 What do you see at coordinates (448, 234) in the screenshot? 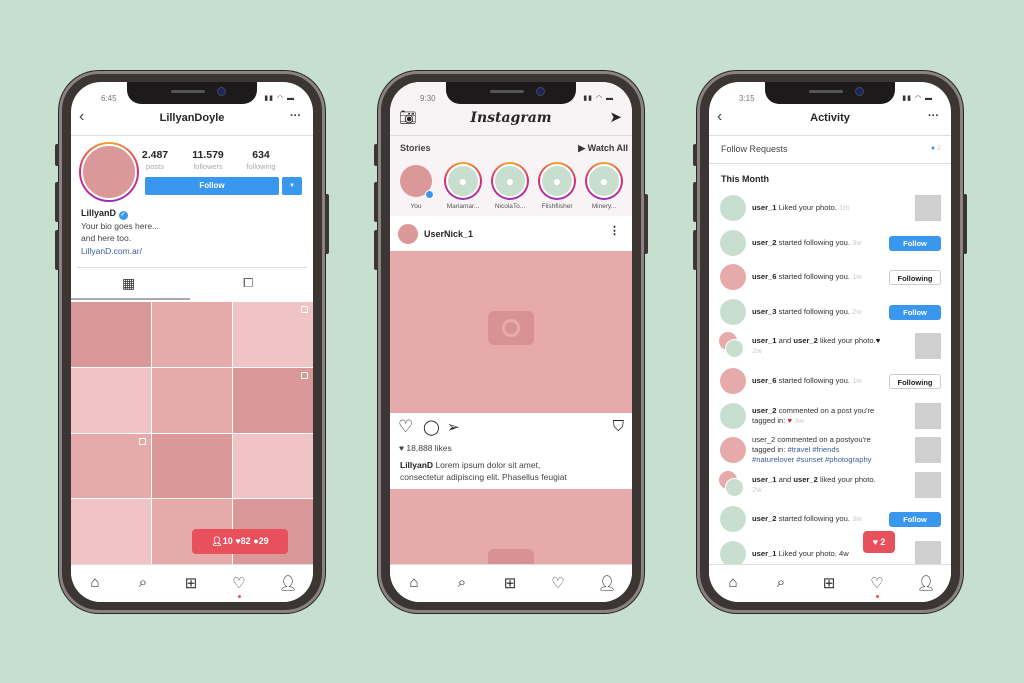
I see `post-author-name: UserNick_1` at bounding box center [448, 234].